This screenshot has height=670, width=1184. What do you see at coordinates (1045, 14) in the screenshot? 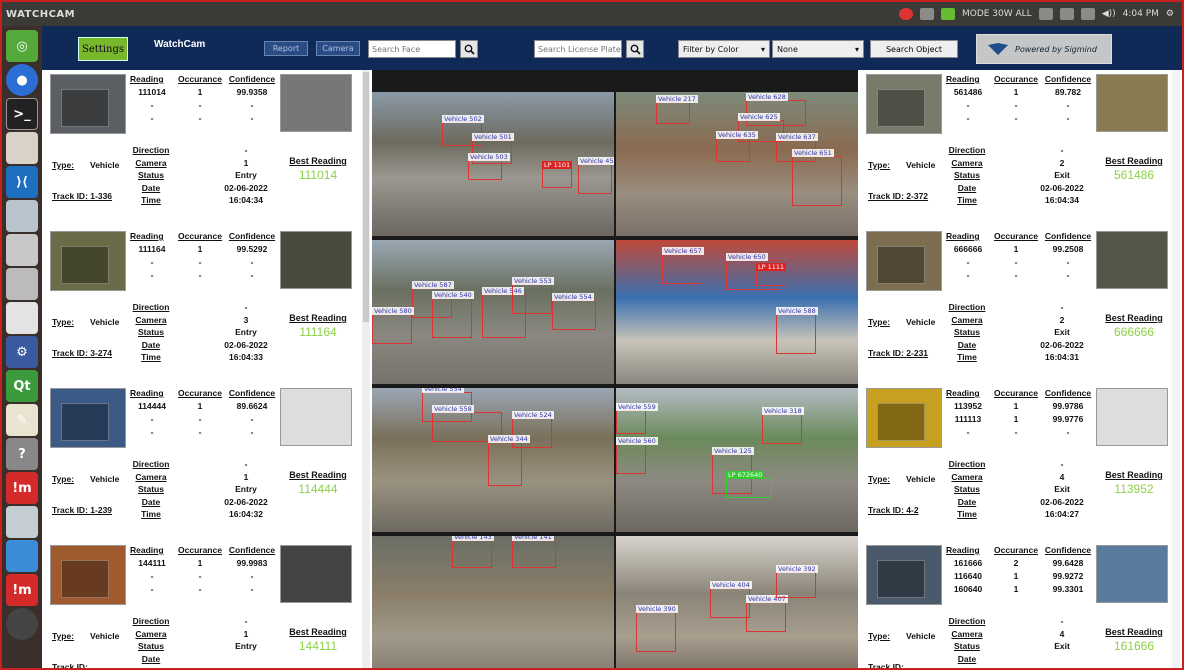
I see `network-icon` at bounding box center [1045, 14].